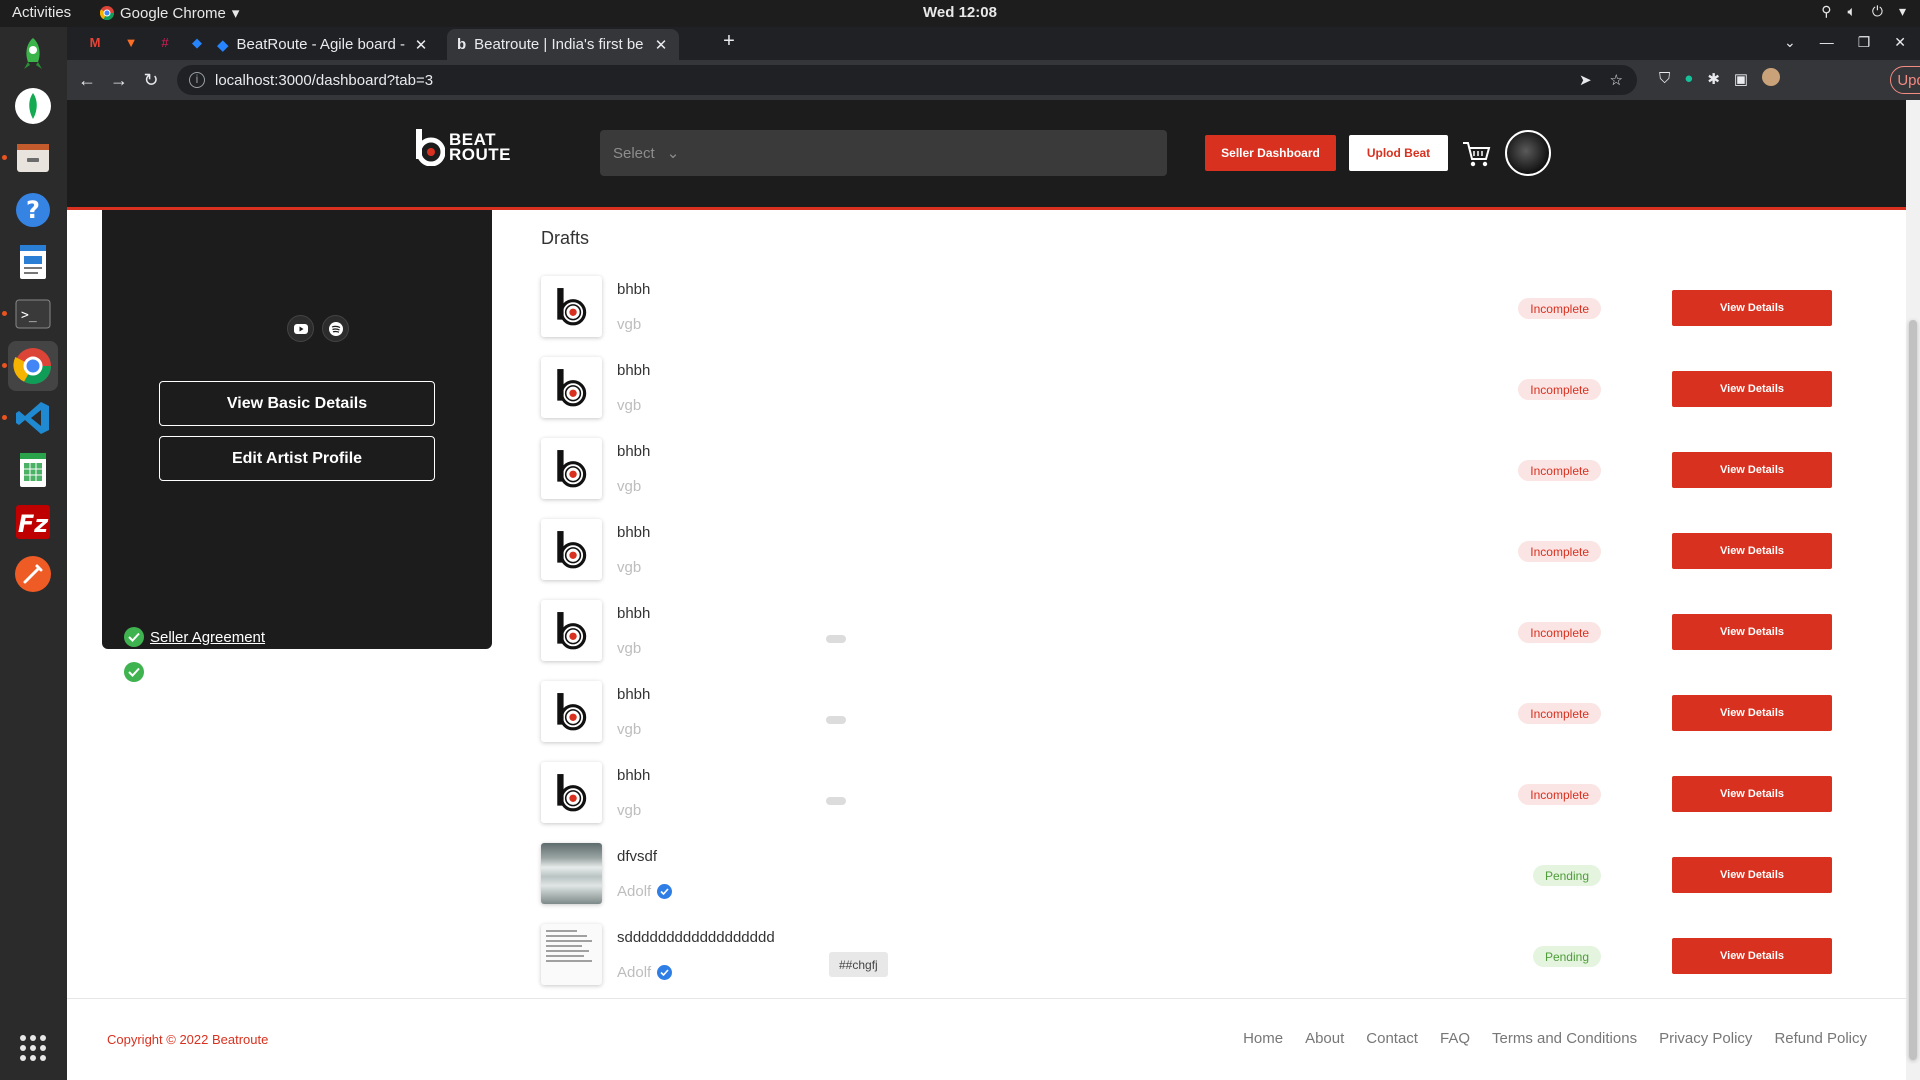 This screenshot has height=1080, width=1920. I want to click on beat-artist: Adolf, so click(645, 972).